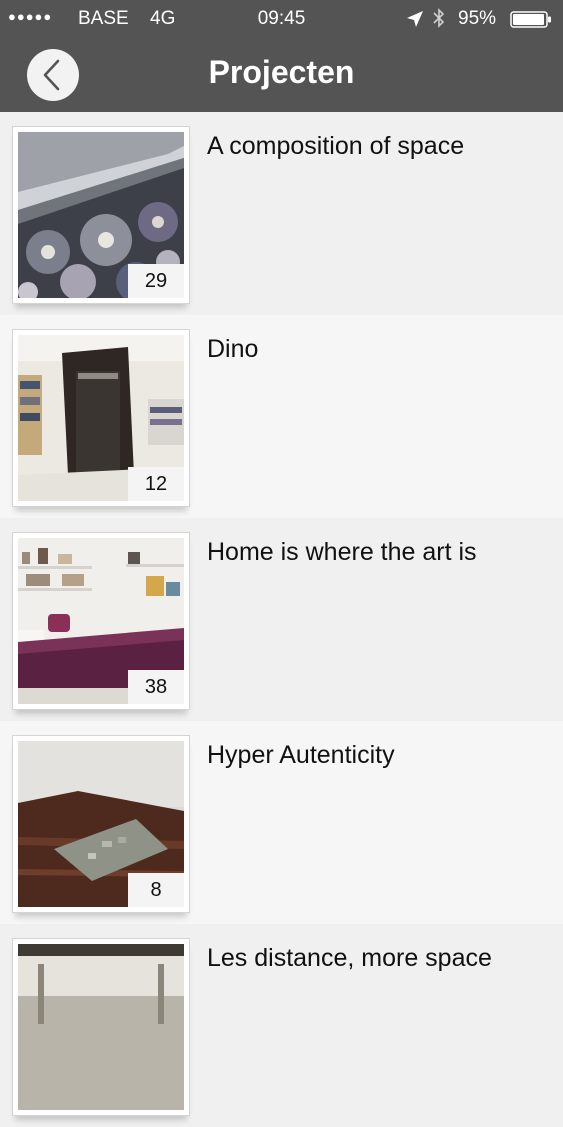 The width and height of the screenshot is (563, 1127). I want to click on project-thumbnail-image, so click(101, 1027).